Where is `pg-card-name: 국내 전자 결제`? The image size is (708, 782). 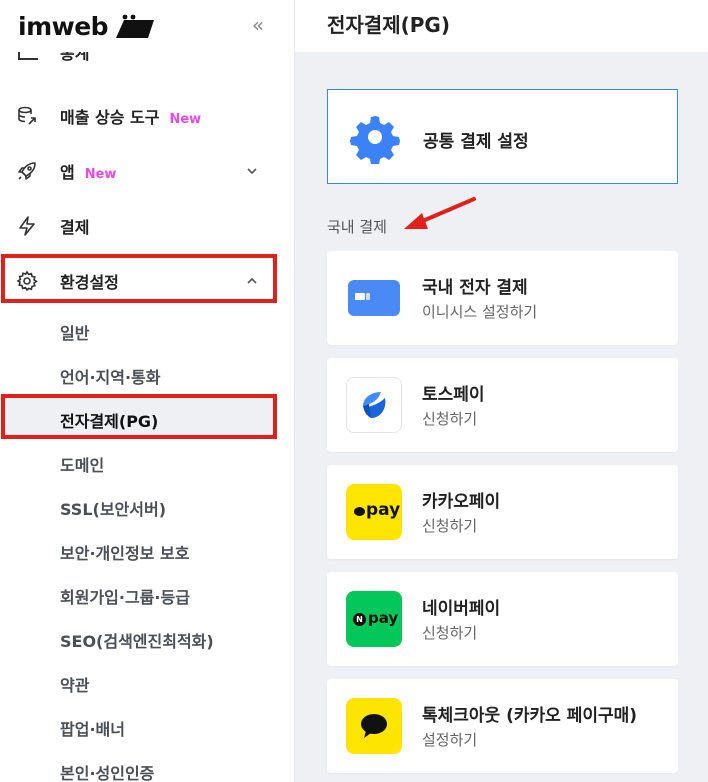 pg-card-name: 국내 전자 결제 is located at coordinates (475, 288).